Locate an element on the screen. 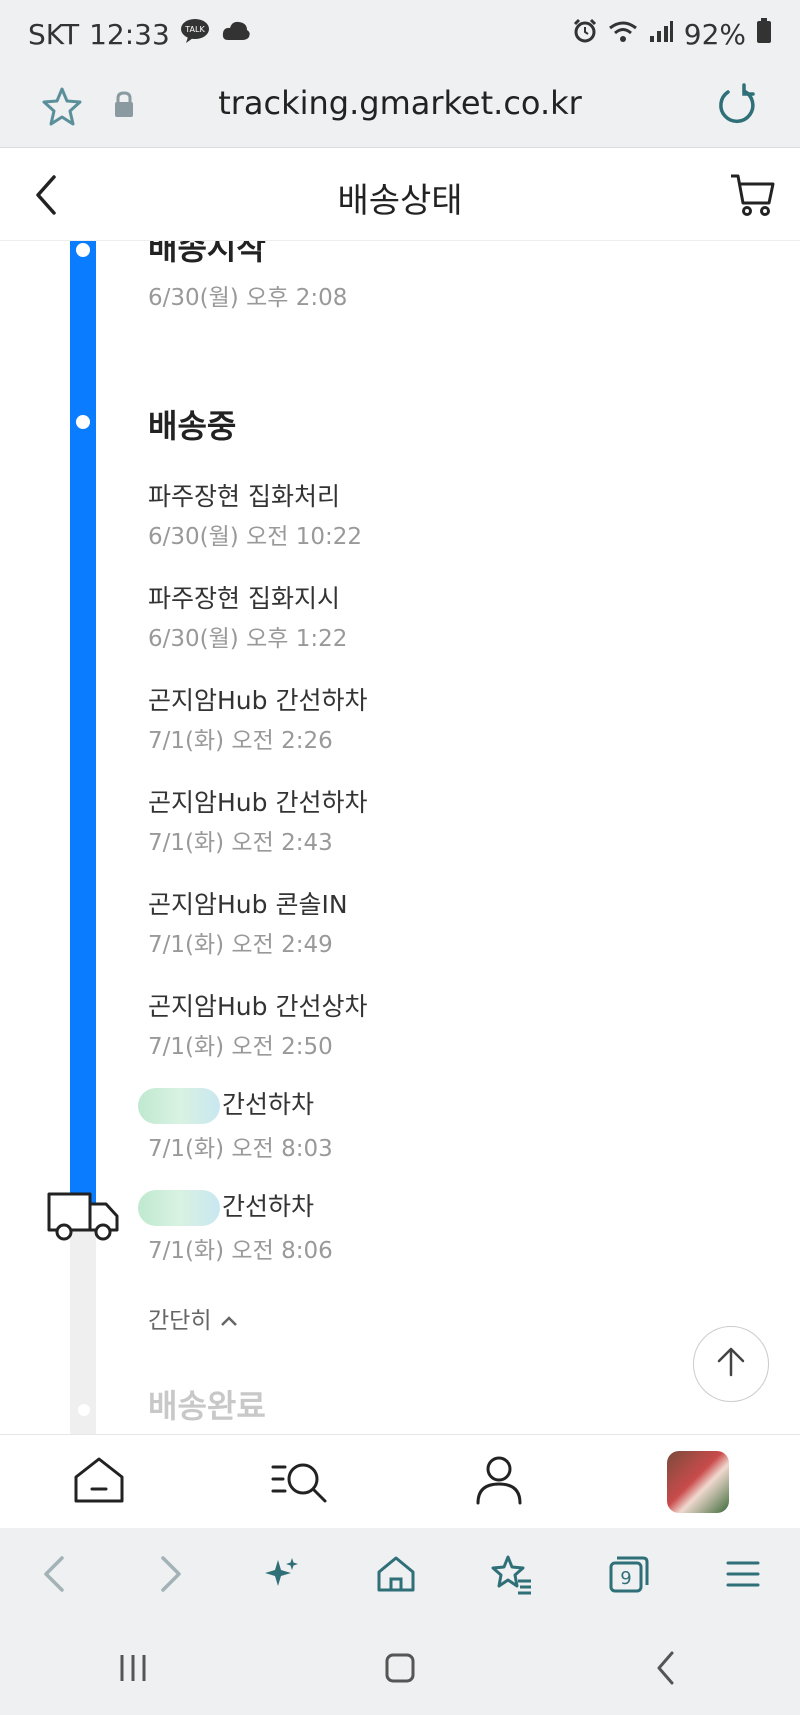  system-back-icon is located at coordinates (667, 1670).